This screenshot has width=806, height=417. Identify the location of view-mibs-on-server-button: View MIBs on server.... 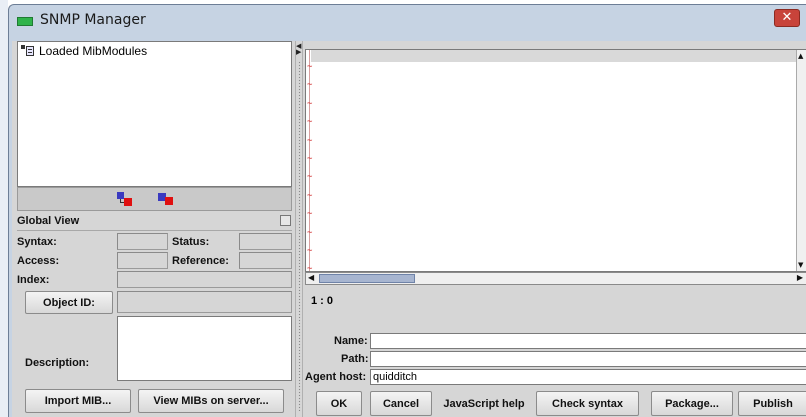
(211, 401).